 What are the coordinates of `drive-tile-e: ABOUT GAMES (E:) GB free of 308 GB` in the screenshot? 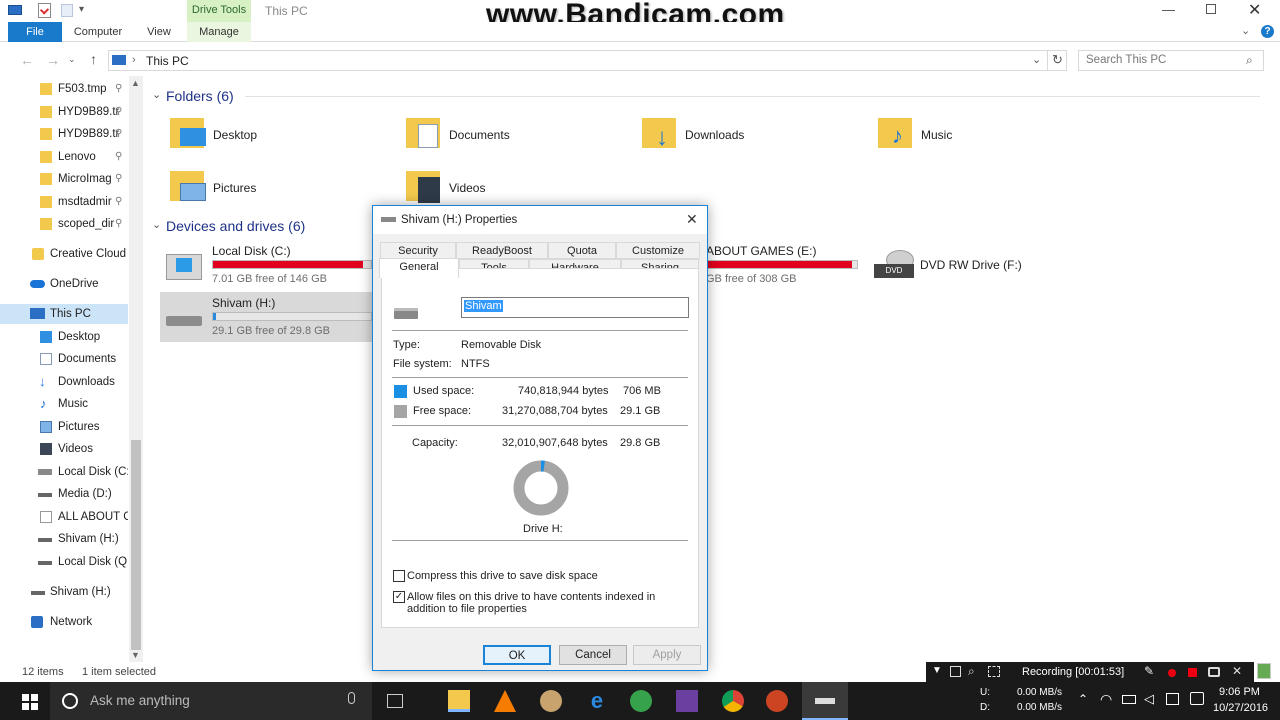 It's located at (780, 265).